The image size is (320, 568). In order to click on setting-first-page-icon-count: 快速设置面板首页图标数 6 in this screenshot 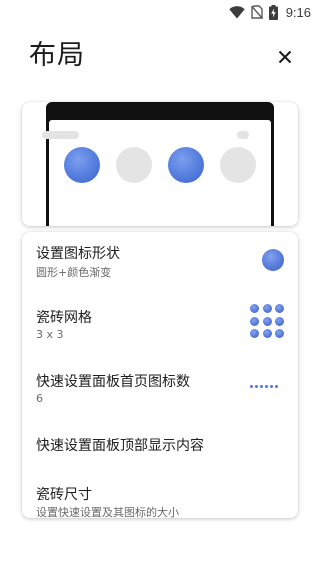, I will do `click(160, 391)`.